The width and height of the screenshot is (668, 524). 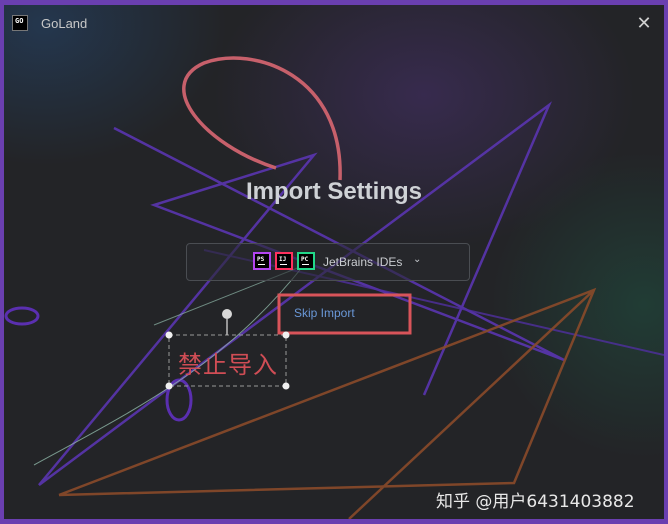 What do you see at coordinates (286, 386) in the screenshot?
I see `resize-handle-bottom-right` at bounding box center [286, 386].